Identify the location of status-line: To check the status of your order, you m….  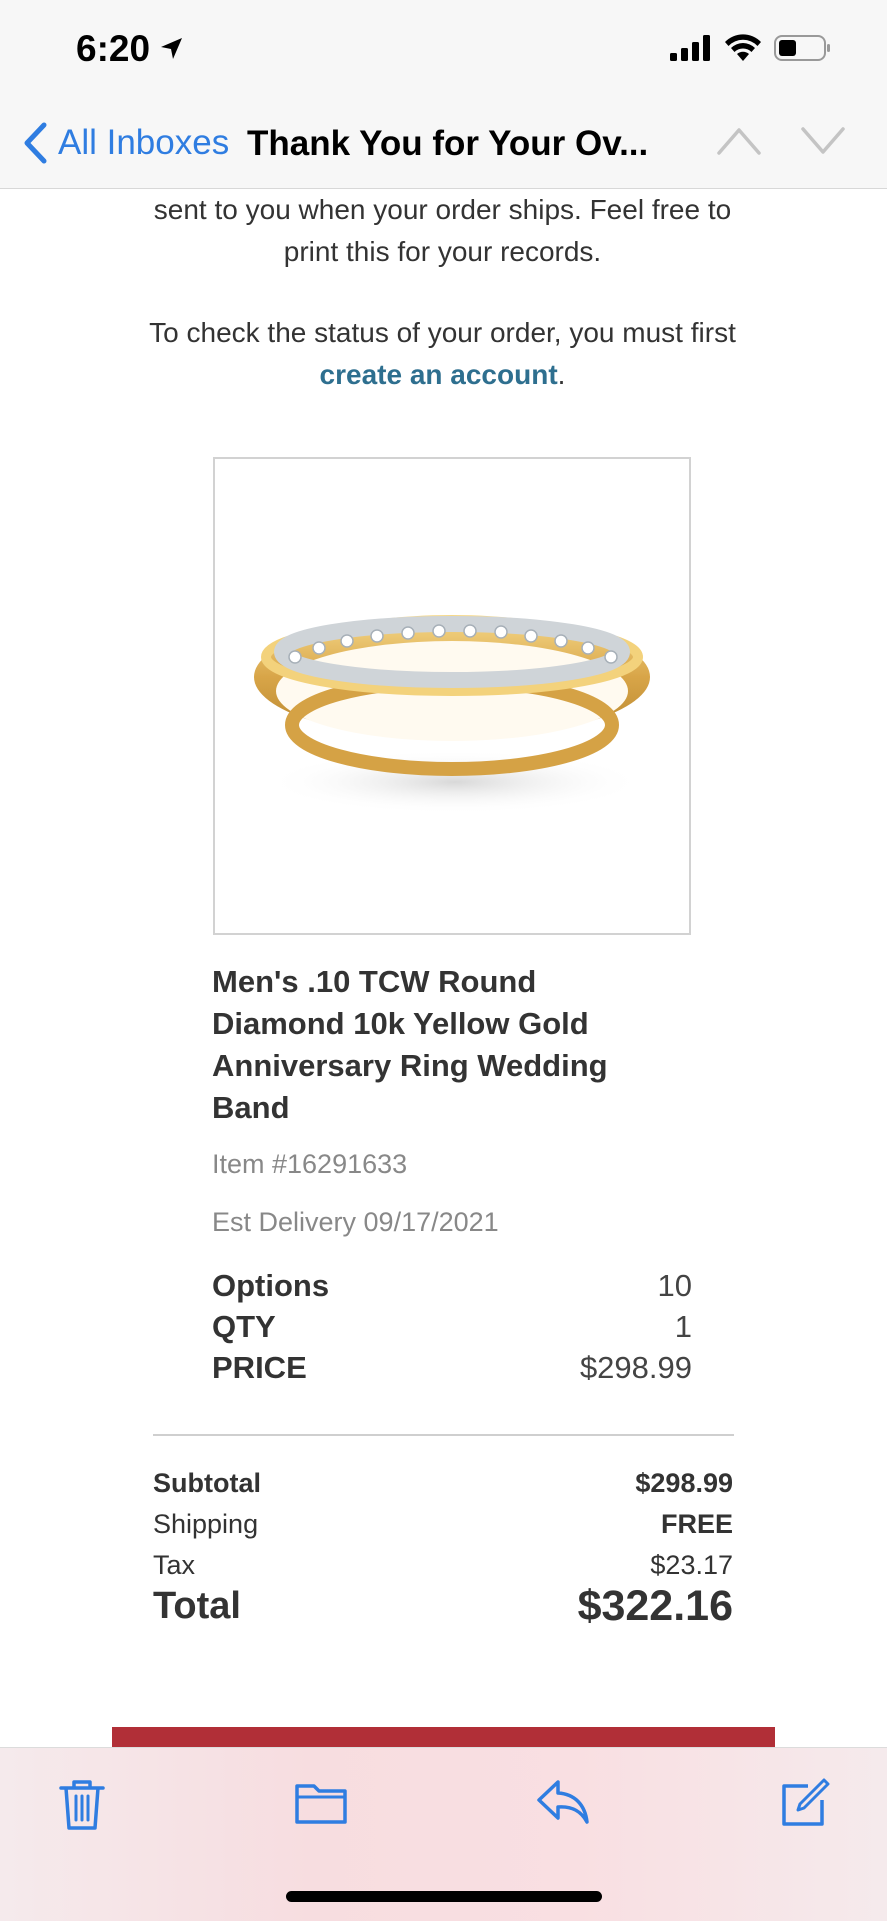
(442, 332).